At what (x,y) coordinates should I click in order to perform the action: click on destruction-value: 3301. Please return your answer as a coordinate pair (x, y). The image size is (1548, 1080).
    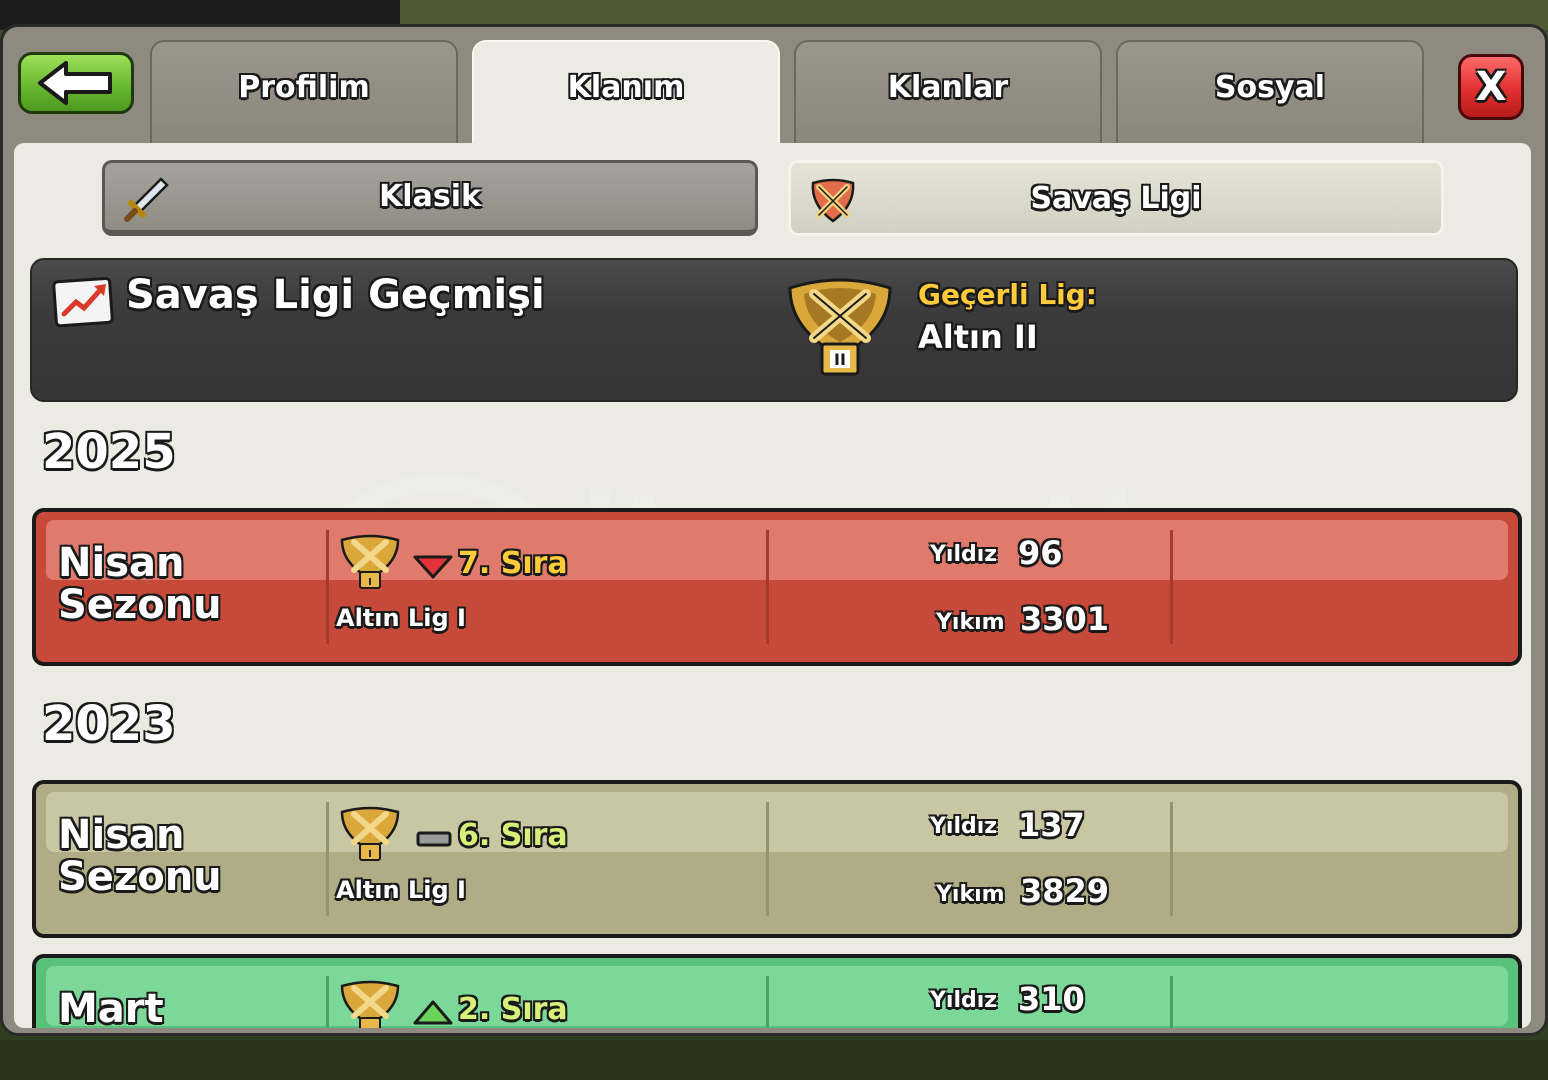
    Looking at the image, I should click on (1065, 619).